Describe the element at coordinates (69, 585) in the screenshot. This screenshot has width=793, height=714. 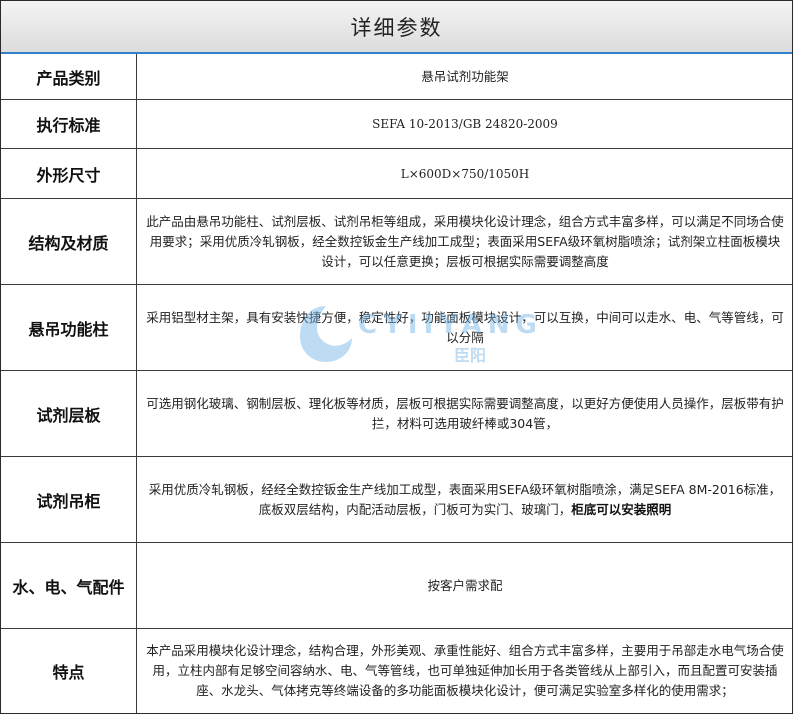
I see `row-label: 水、电、气配件` at that location.